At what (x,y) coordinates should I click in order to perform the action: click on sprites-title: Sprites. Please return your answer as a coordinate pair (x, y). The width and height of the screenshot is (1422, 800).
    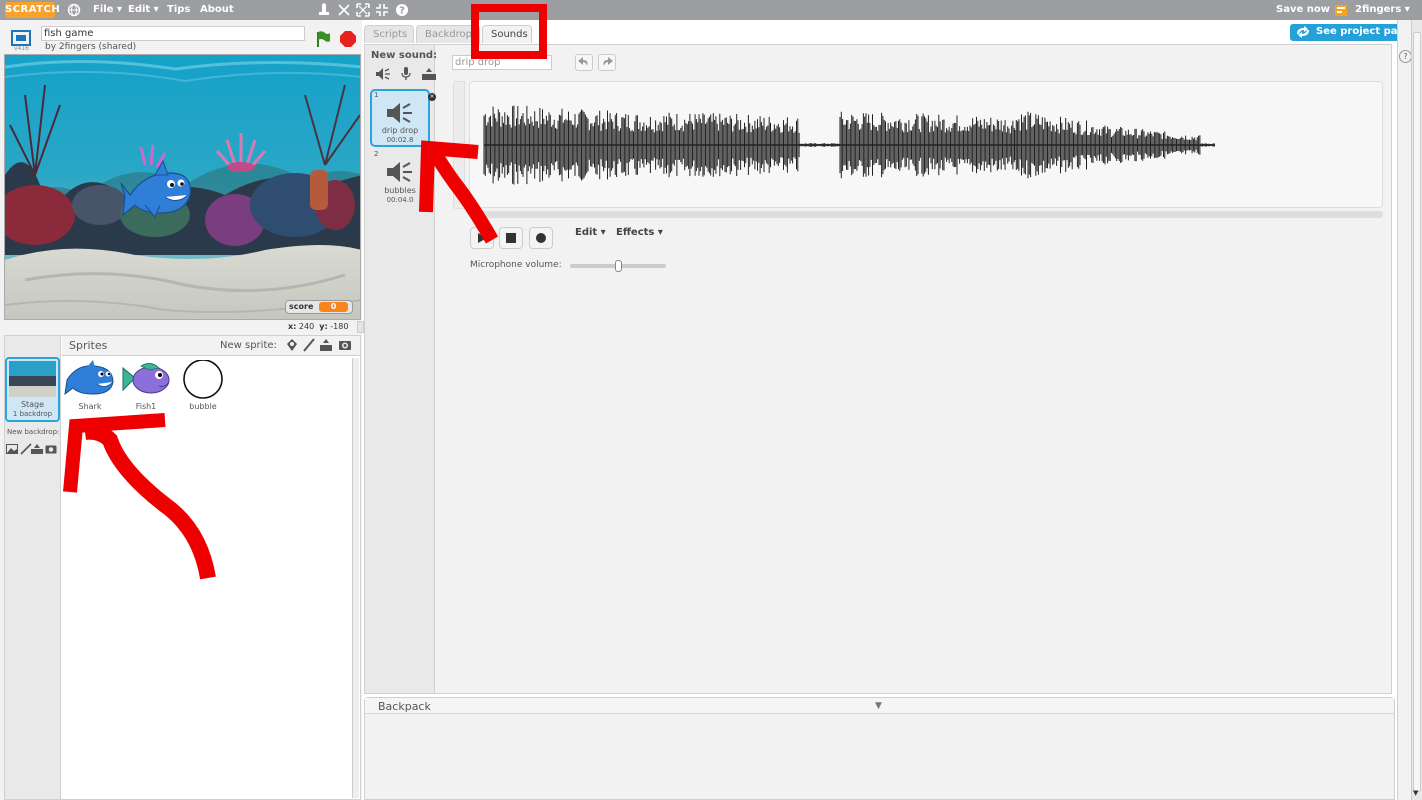
    Looking at the image, I should click on (88, 345).